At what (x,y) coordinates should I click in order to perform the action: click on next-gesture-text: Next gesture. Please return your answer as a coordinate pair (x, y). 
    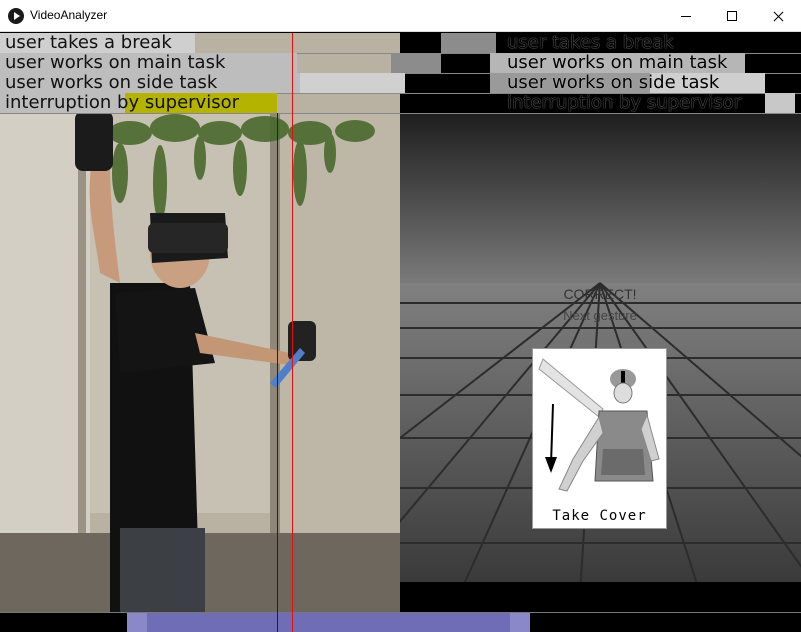
    Looking at the image, I should click on (600, 315).